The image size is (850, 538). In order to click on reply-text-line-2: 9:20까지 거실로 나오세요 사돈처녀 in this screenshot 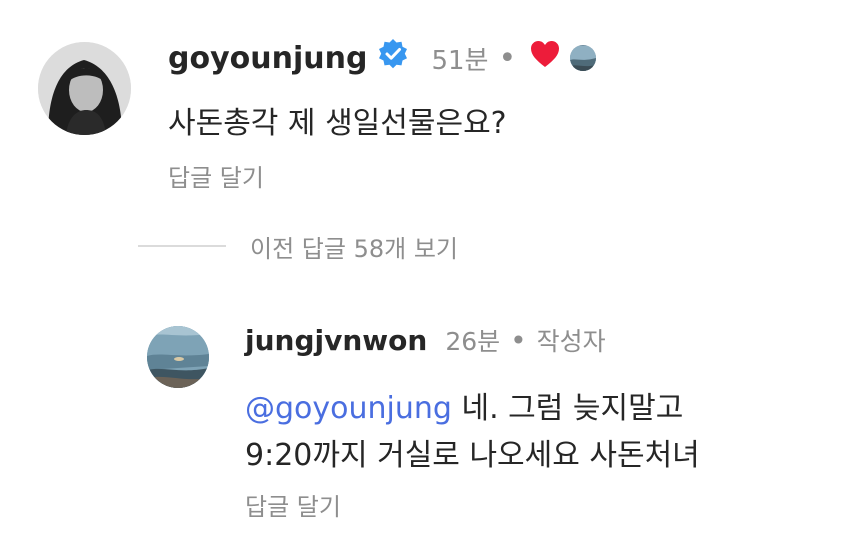, I will do `click(472, 455)`.